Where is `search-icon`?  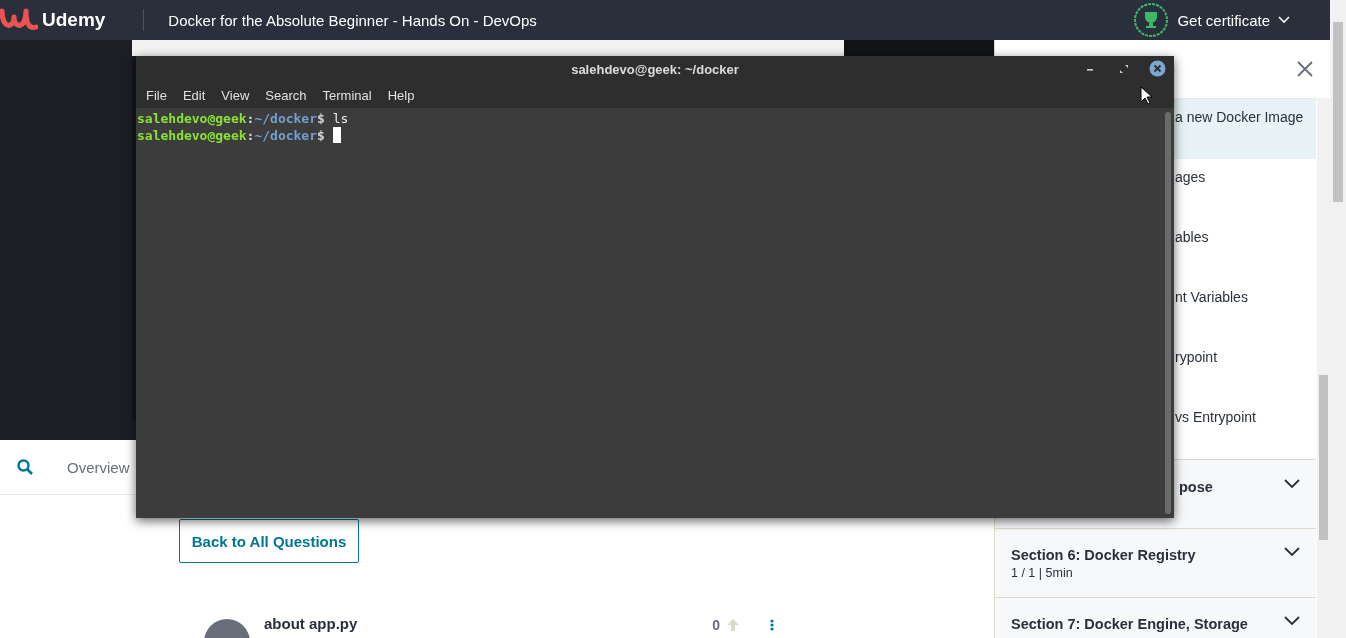 search-icon is located at coordinates (25, 467).